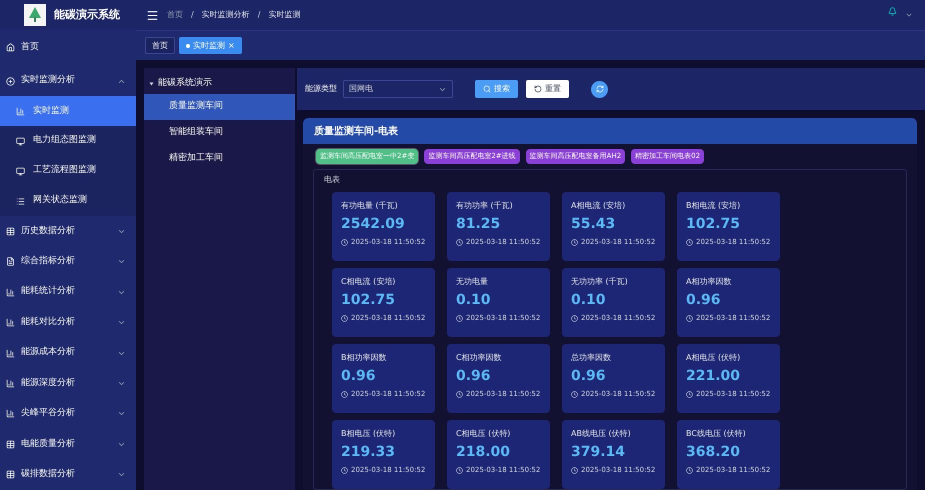 Image resolution: width=925 pixels, height=490 pixels. I want to click on metric-label: 有功电量 (千瓦), so click(370, 206).